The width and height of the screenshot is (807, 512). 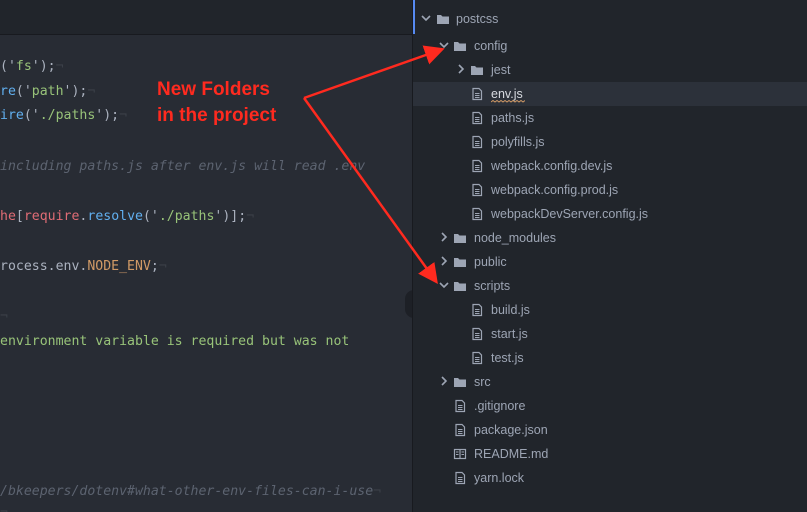 What do you see at coordinates (513, 118) in the screenshot?
I see `tree-item-label: paths.js` at bounding box center [513, 118].